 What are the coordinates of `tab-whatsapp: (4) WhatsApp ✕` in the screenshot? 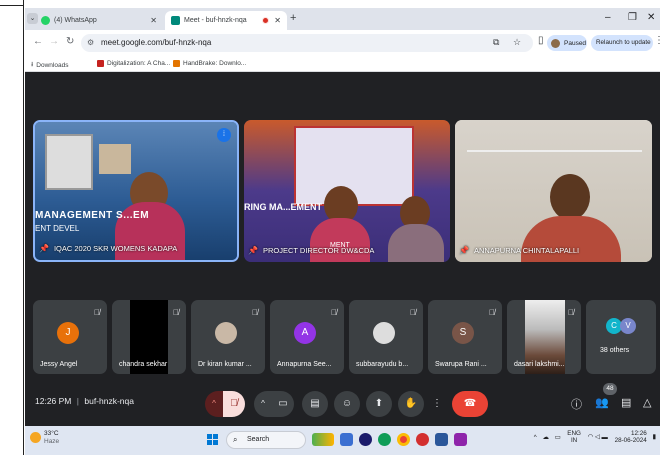 It's located at (99, 20).